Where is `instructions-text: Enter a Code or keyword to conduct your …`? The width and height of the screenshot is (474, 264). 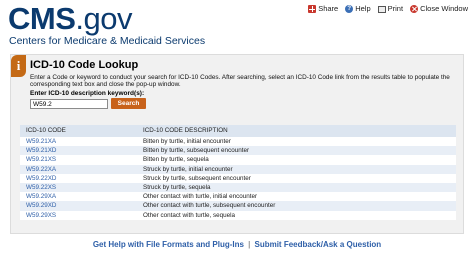
instructions-text: Enter a Code or keyword to conduct your … is located at coordinates (240, 81).